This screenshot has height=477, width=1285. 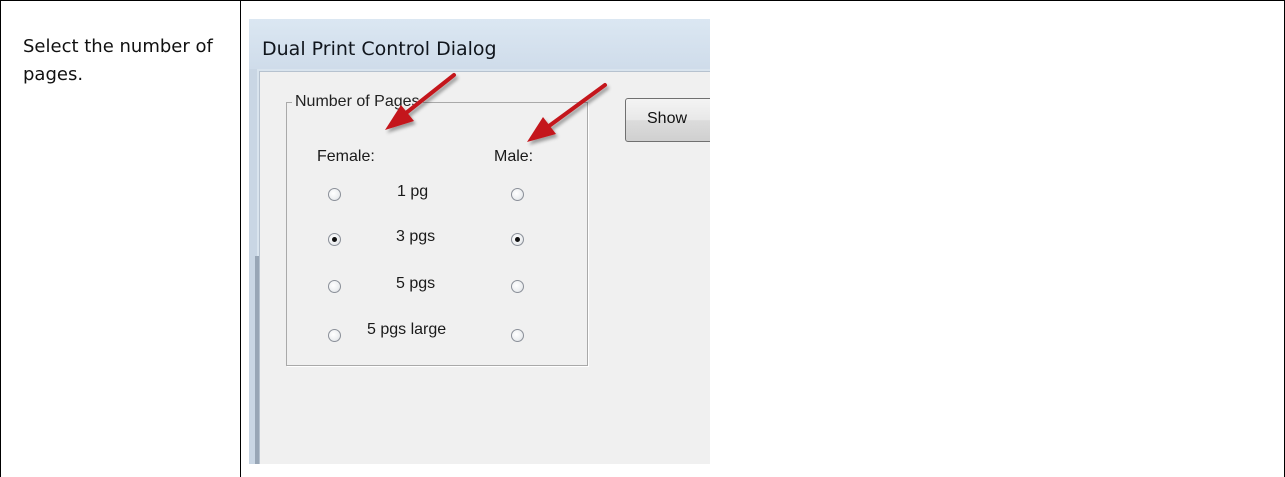 What do you see at coordinates (642, 0) in the screenshot?
I see `table-top-border` at bounding box center [642, 0].